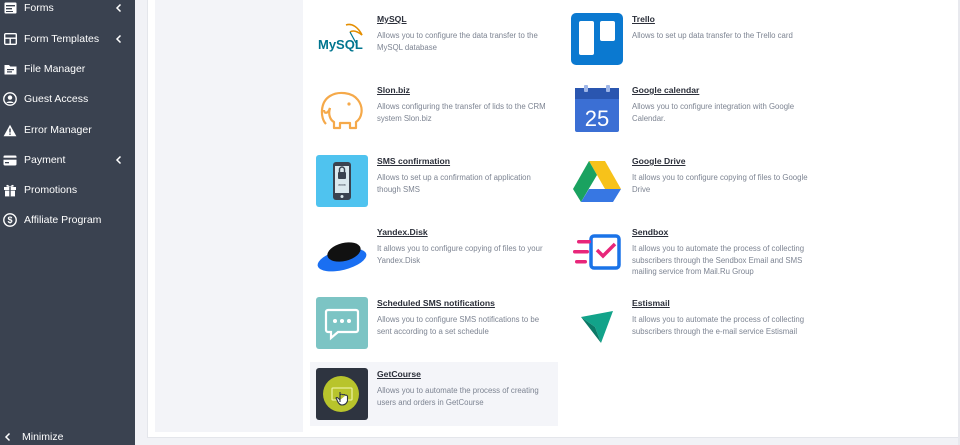 The width and height of the screenshot is (960, 445). What do you see at coordinates (10, 190) in the screenshot?
I see `gift-icon` at bounding box center [10, 190].